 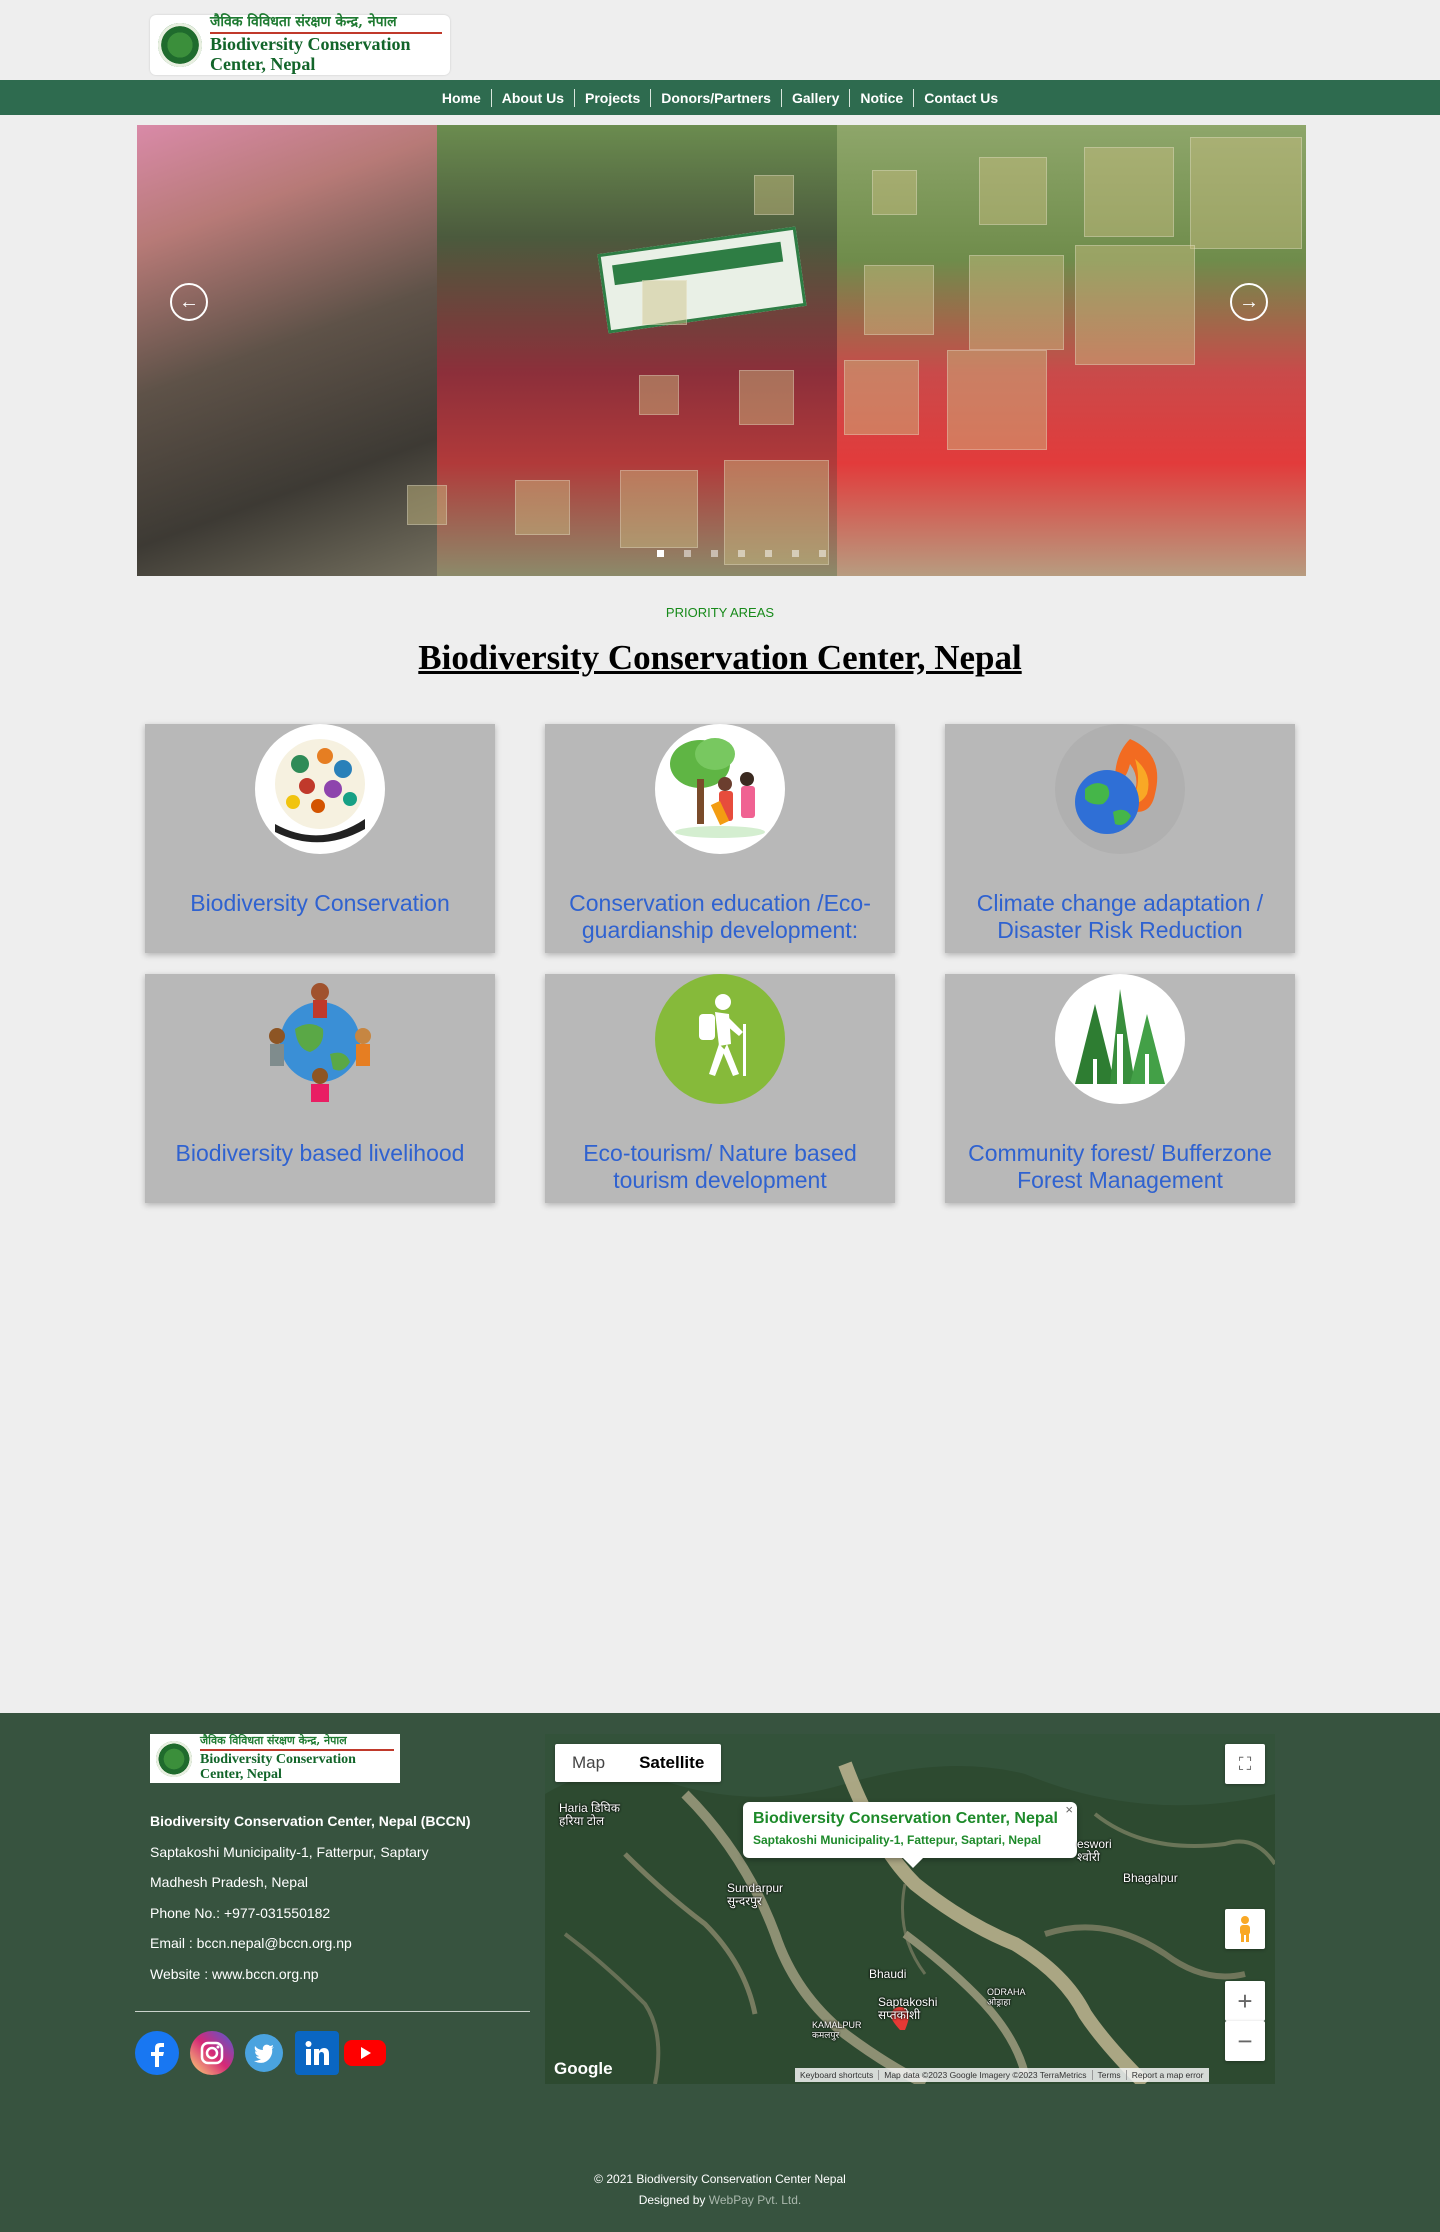 I want to click on nav-gallery: Gallery, so click(x=816, y=97).